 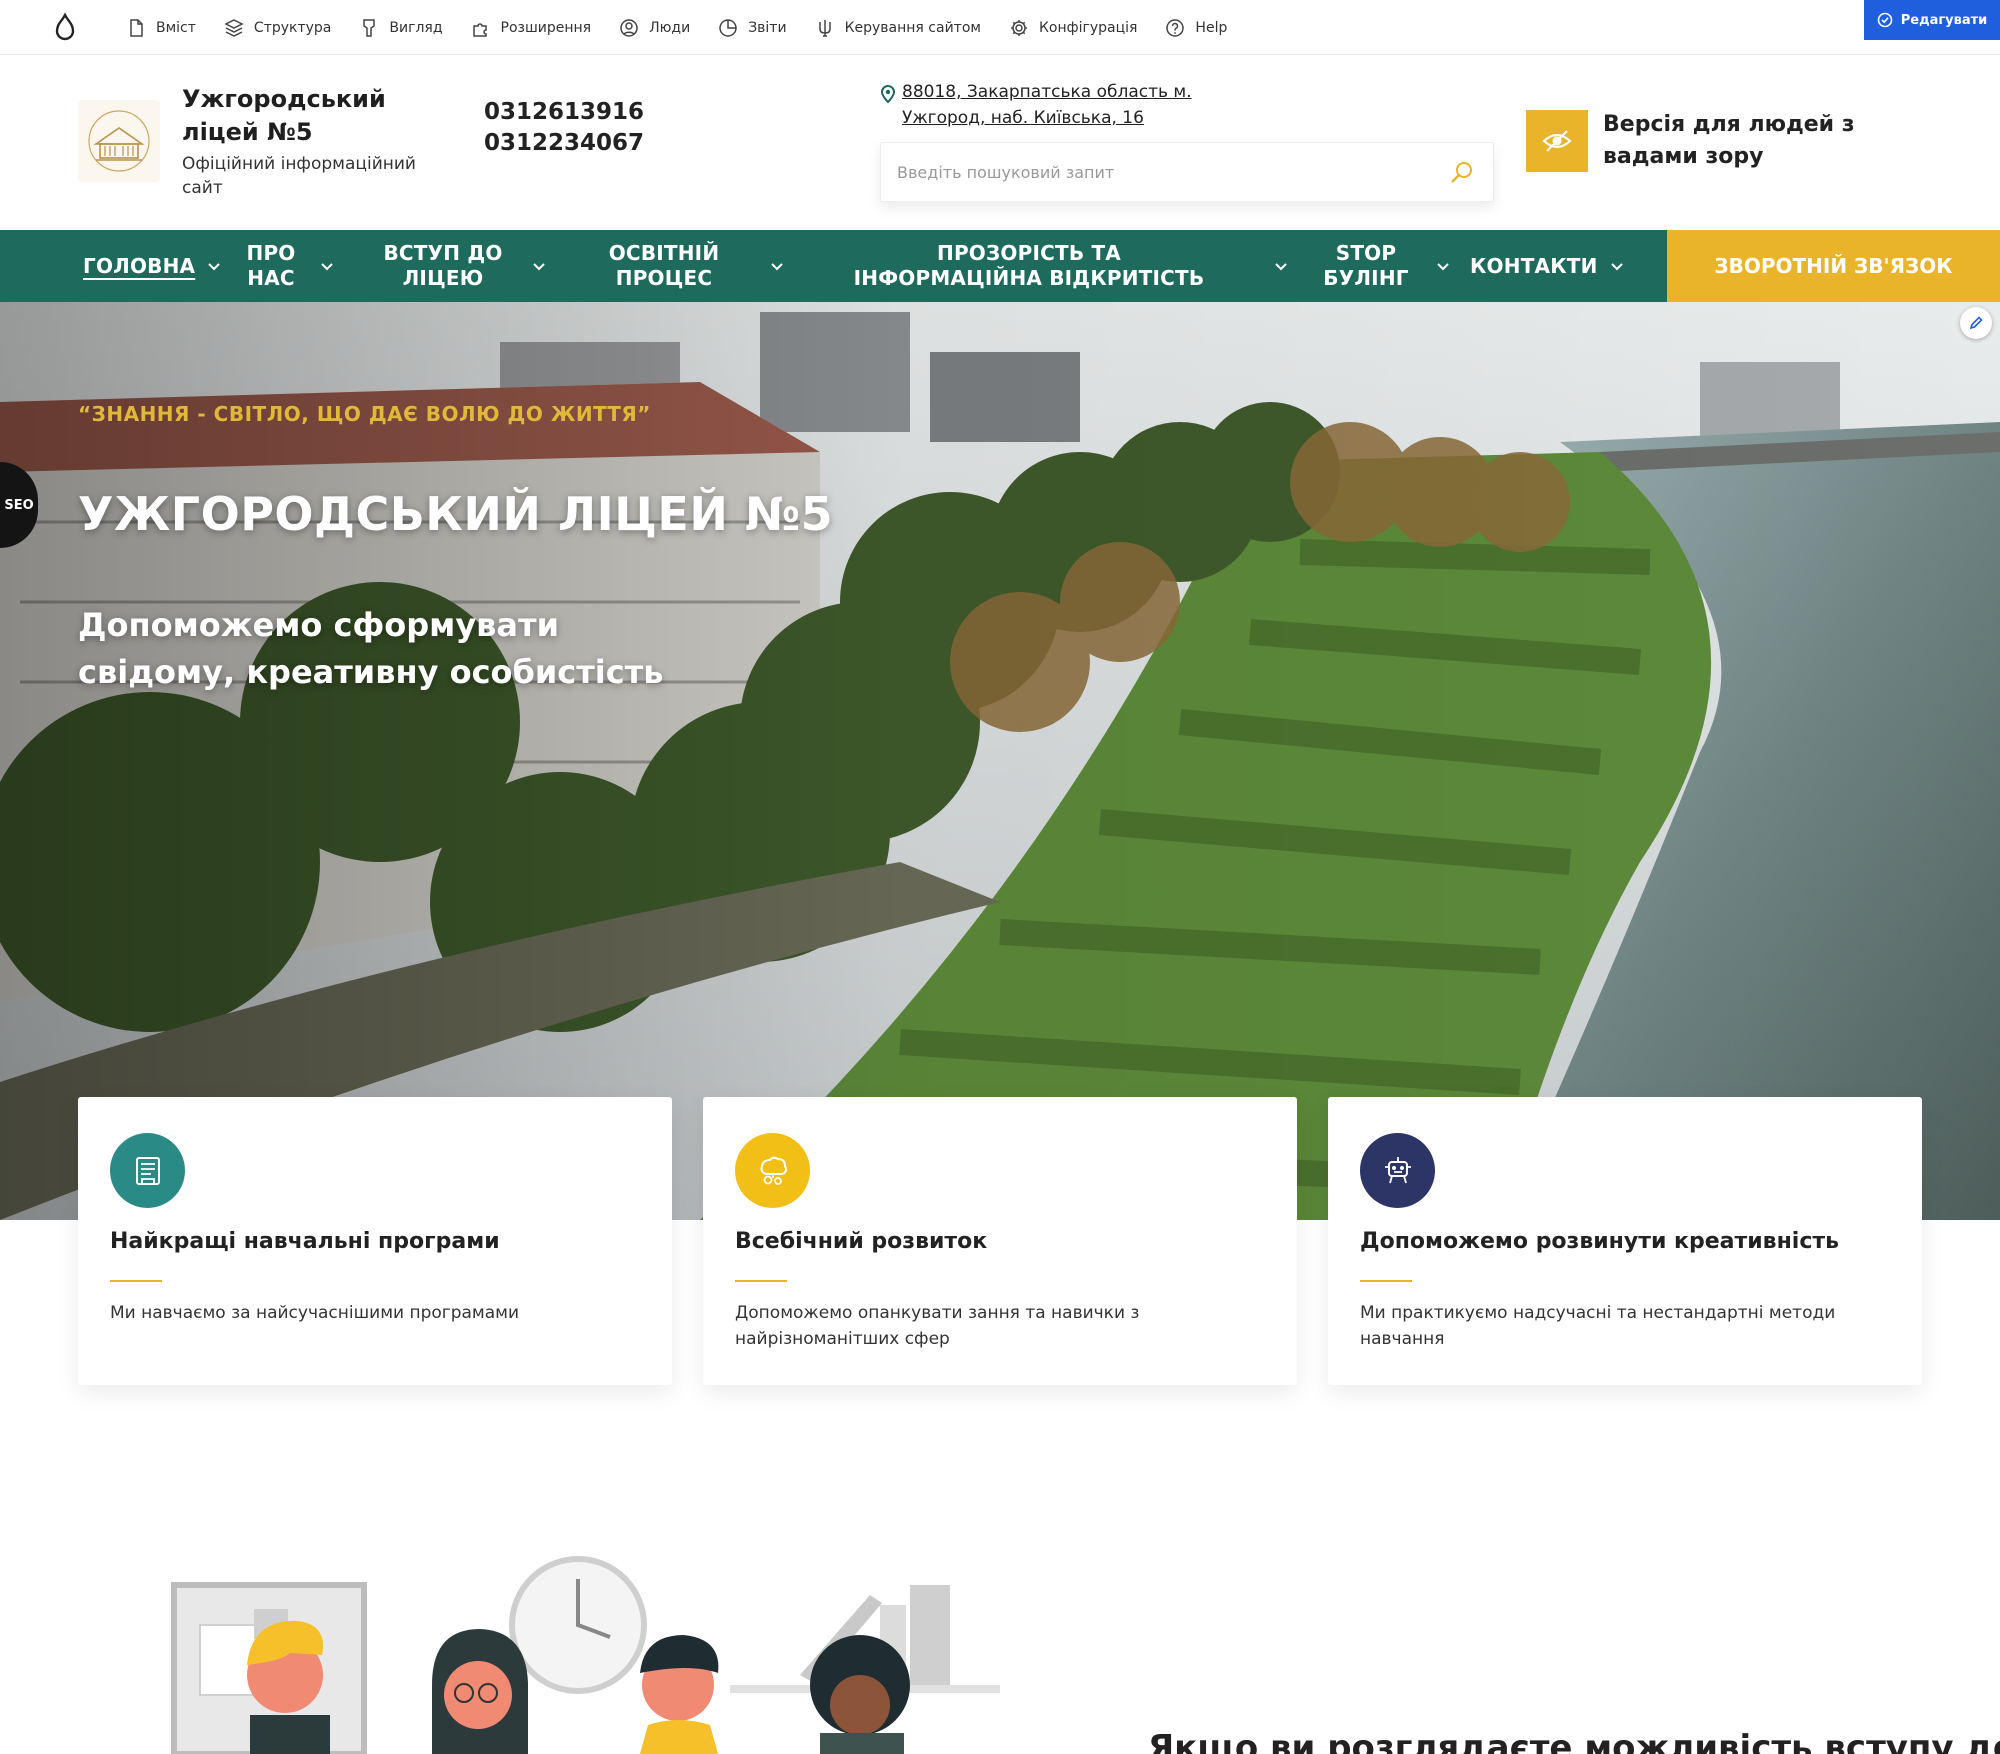 What do you see at coordinates (1600, 1241) in the screenshot?
I see `feature-title: Допоможемо розвинути креативність` at bounding box center [1600, 1241].